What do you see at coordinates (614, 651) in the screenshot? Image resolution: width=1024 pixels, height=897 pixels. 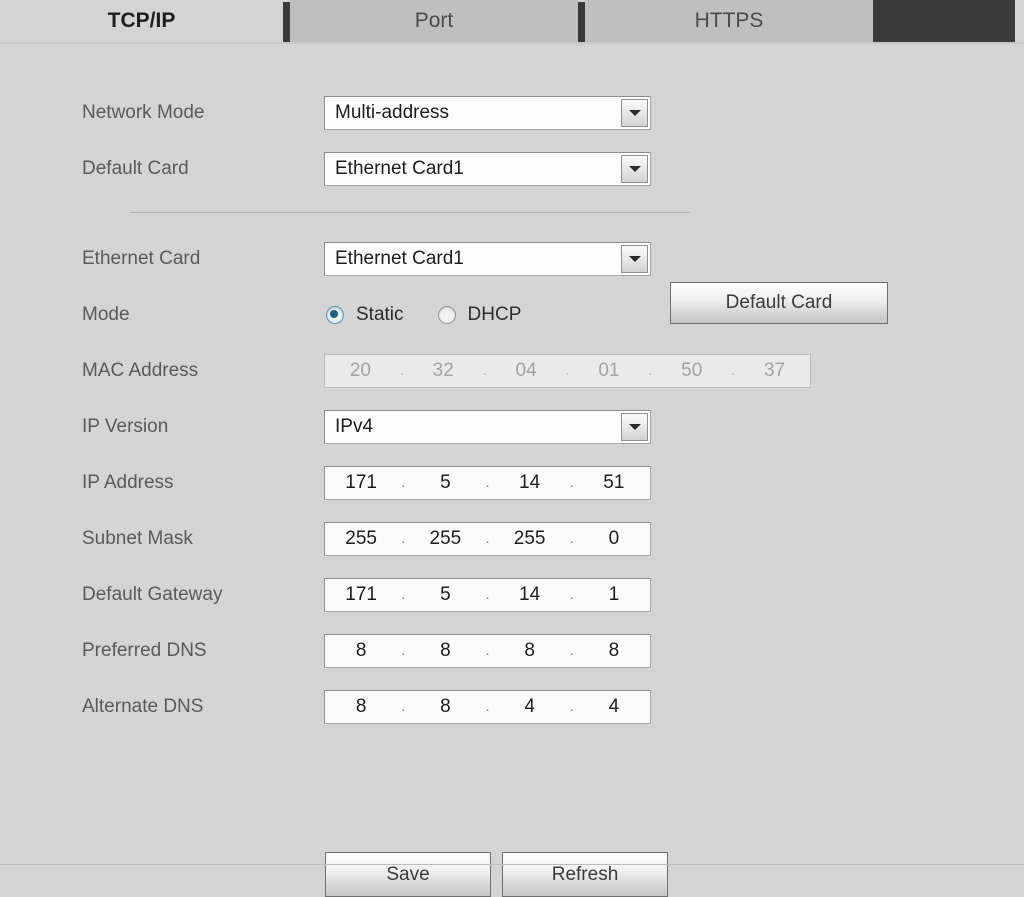 I see `preferred-dns-octet-4: 8` at bounding box center [614, 651].